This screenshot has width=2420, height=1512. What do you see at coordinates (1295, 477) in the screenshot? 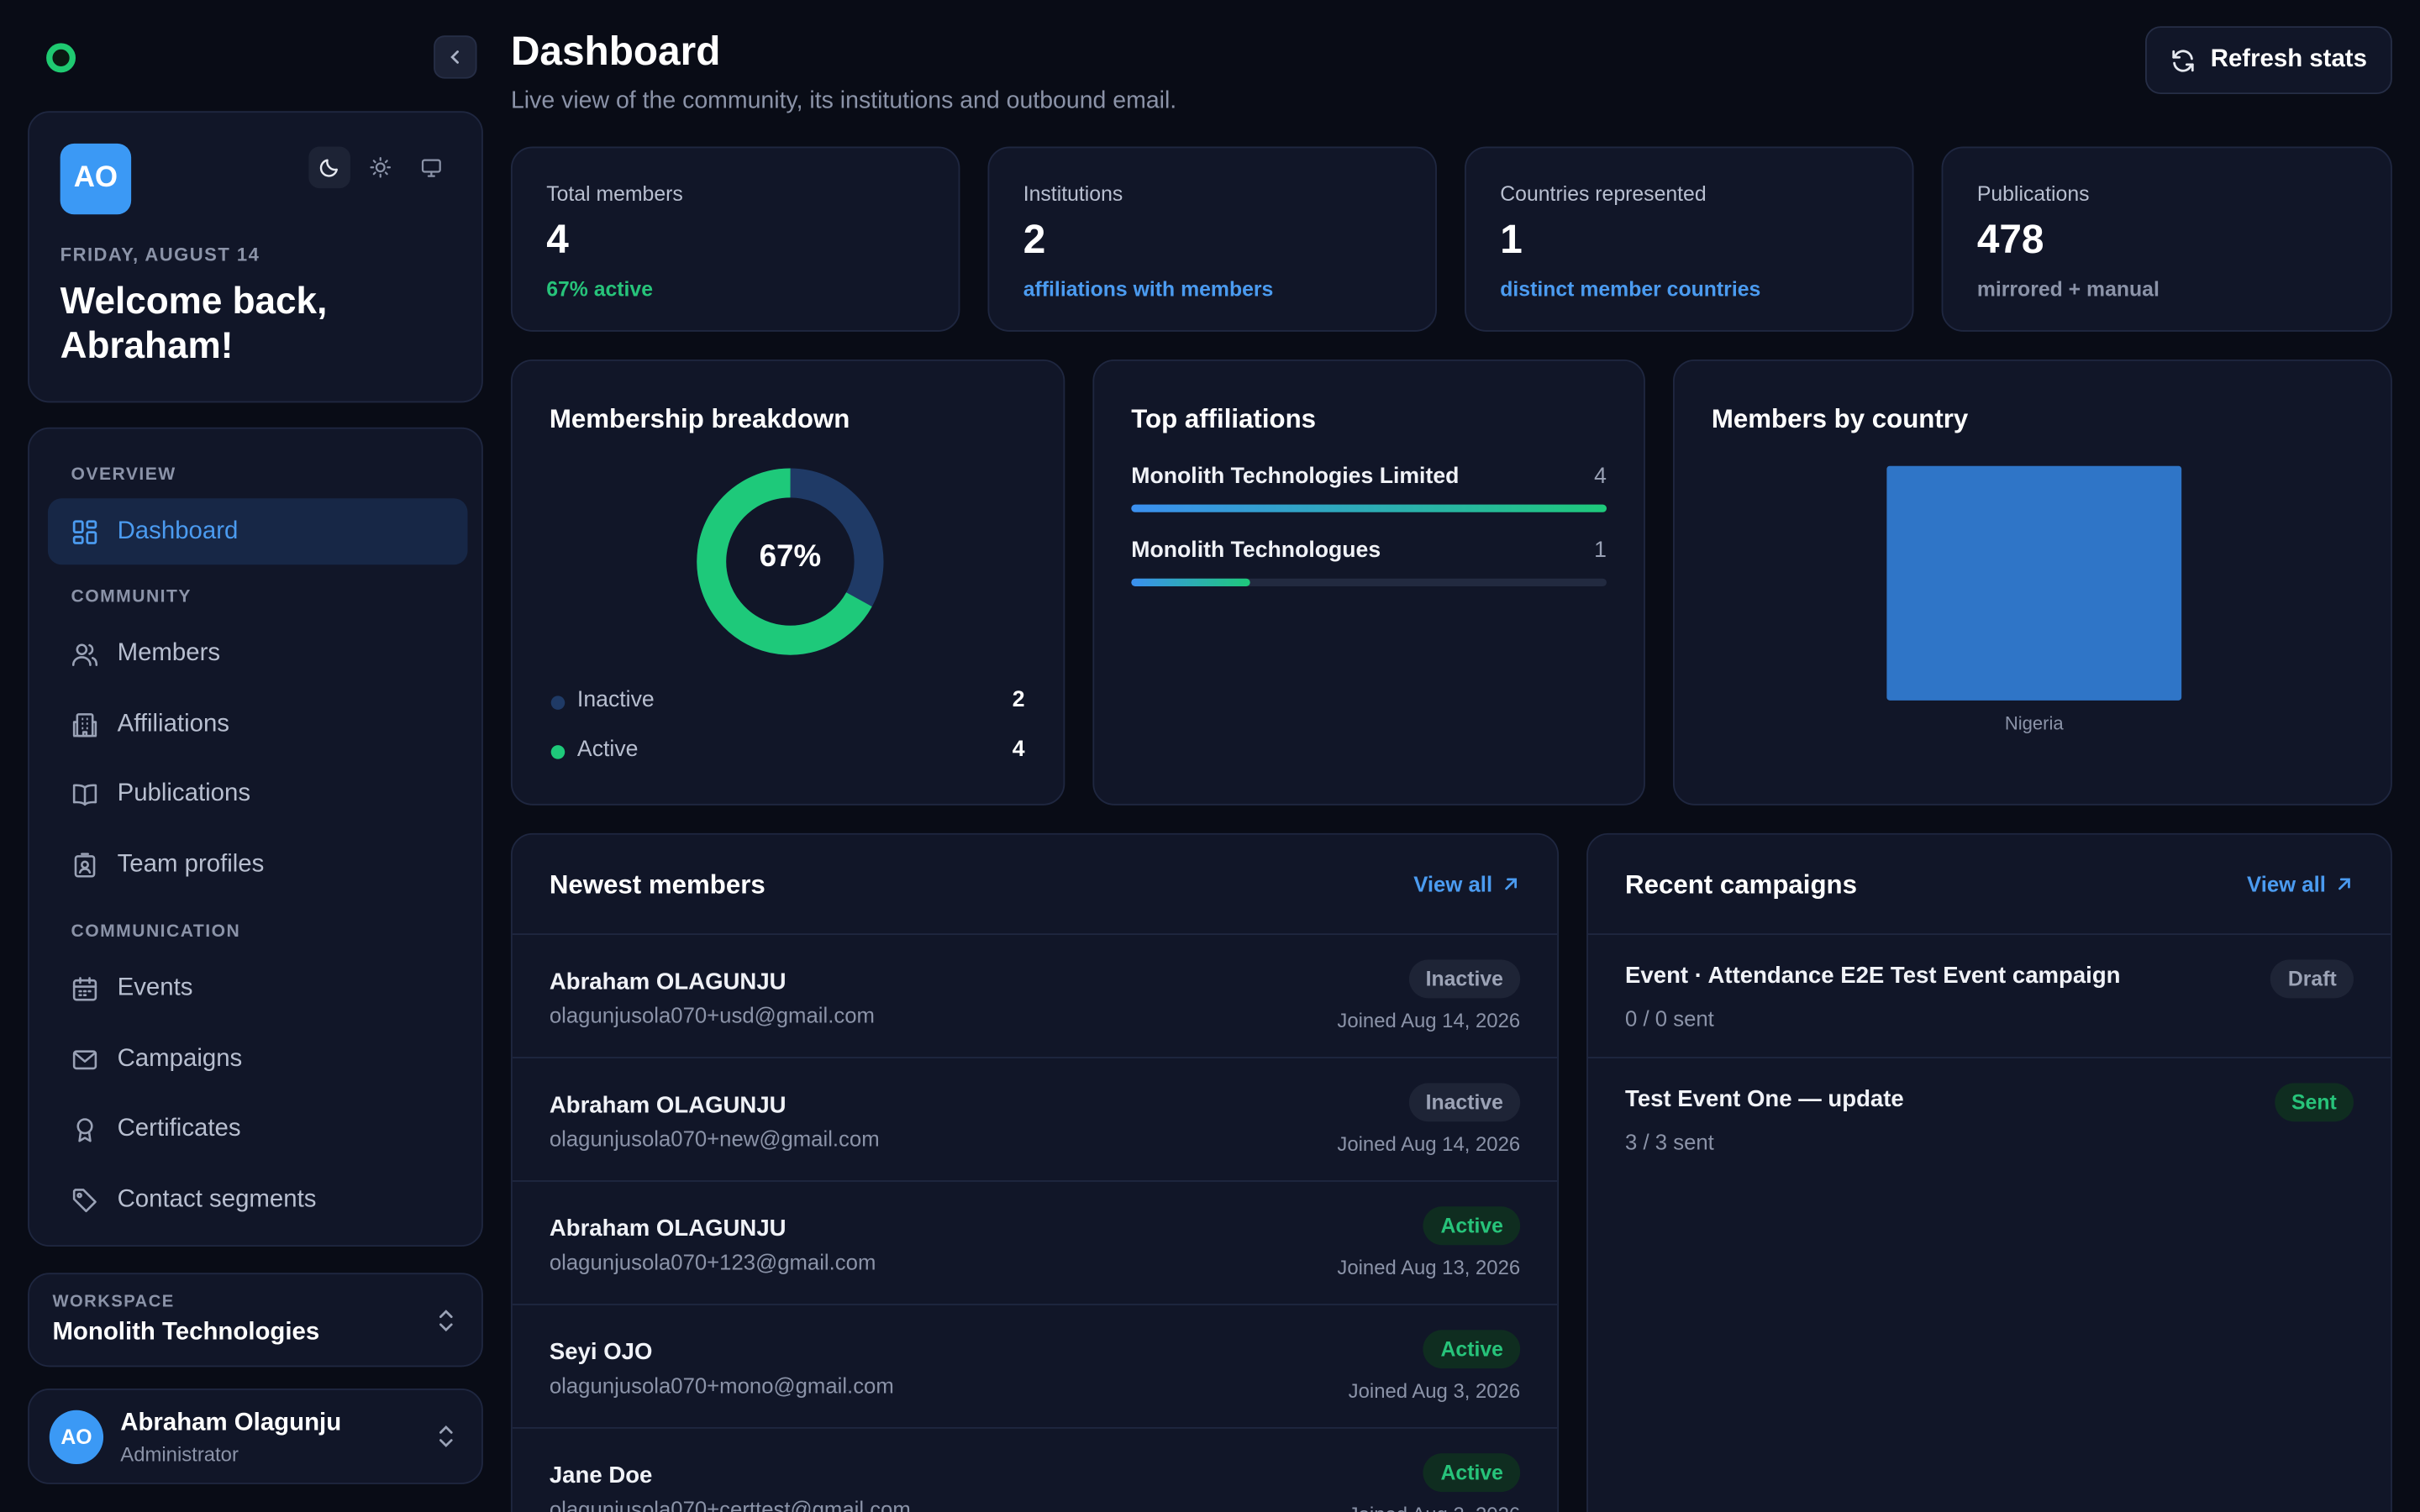
I see `affiliation-name: Monolith Technologies Limited` at bounding box center [1295, 477].